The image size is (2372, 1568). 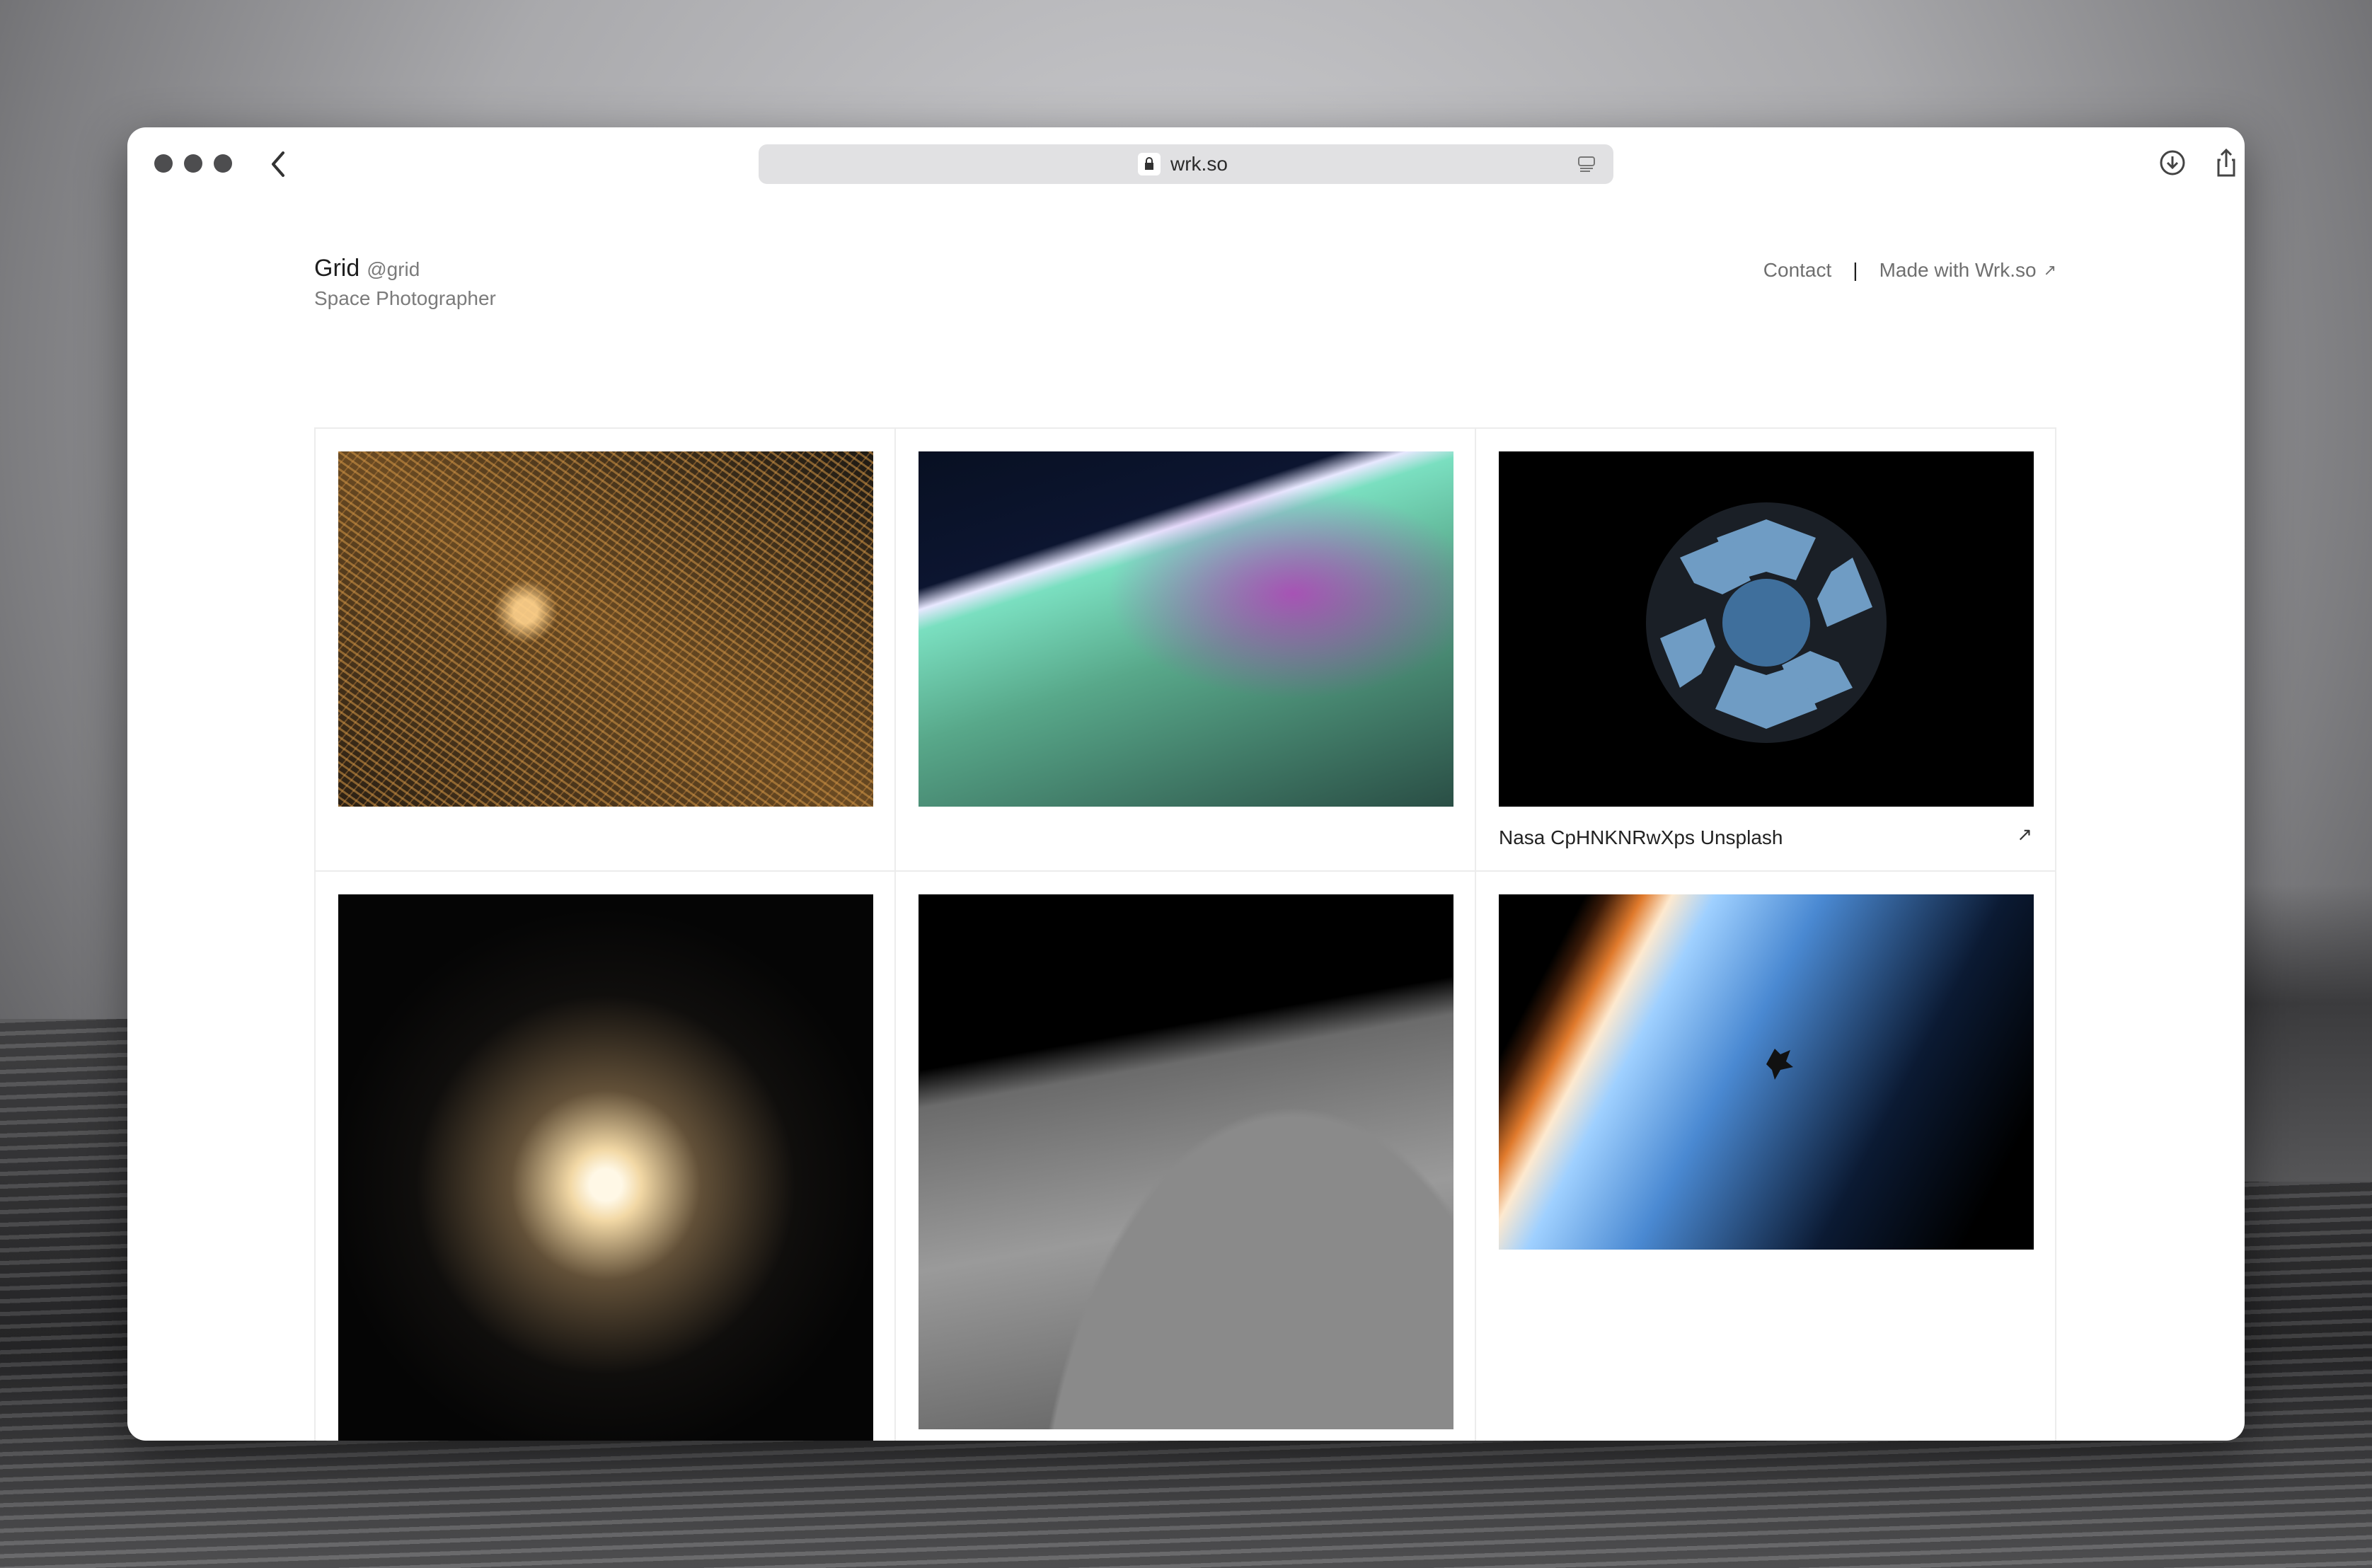 I want to click on window-controls, so click(x=193, y=163).